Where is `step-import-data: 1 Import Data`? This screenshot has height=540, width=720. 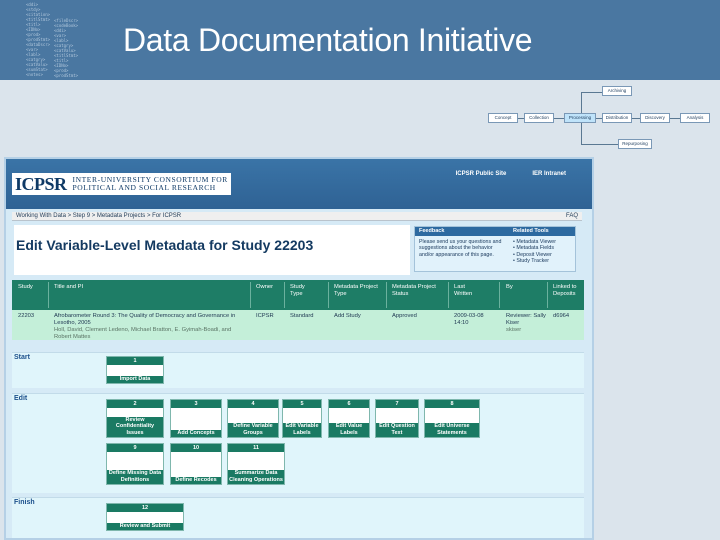 step-import-data: 1 Import Data is located at coordinates (135, 370).